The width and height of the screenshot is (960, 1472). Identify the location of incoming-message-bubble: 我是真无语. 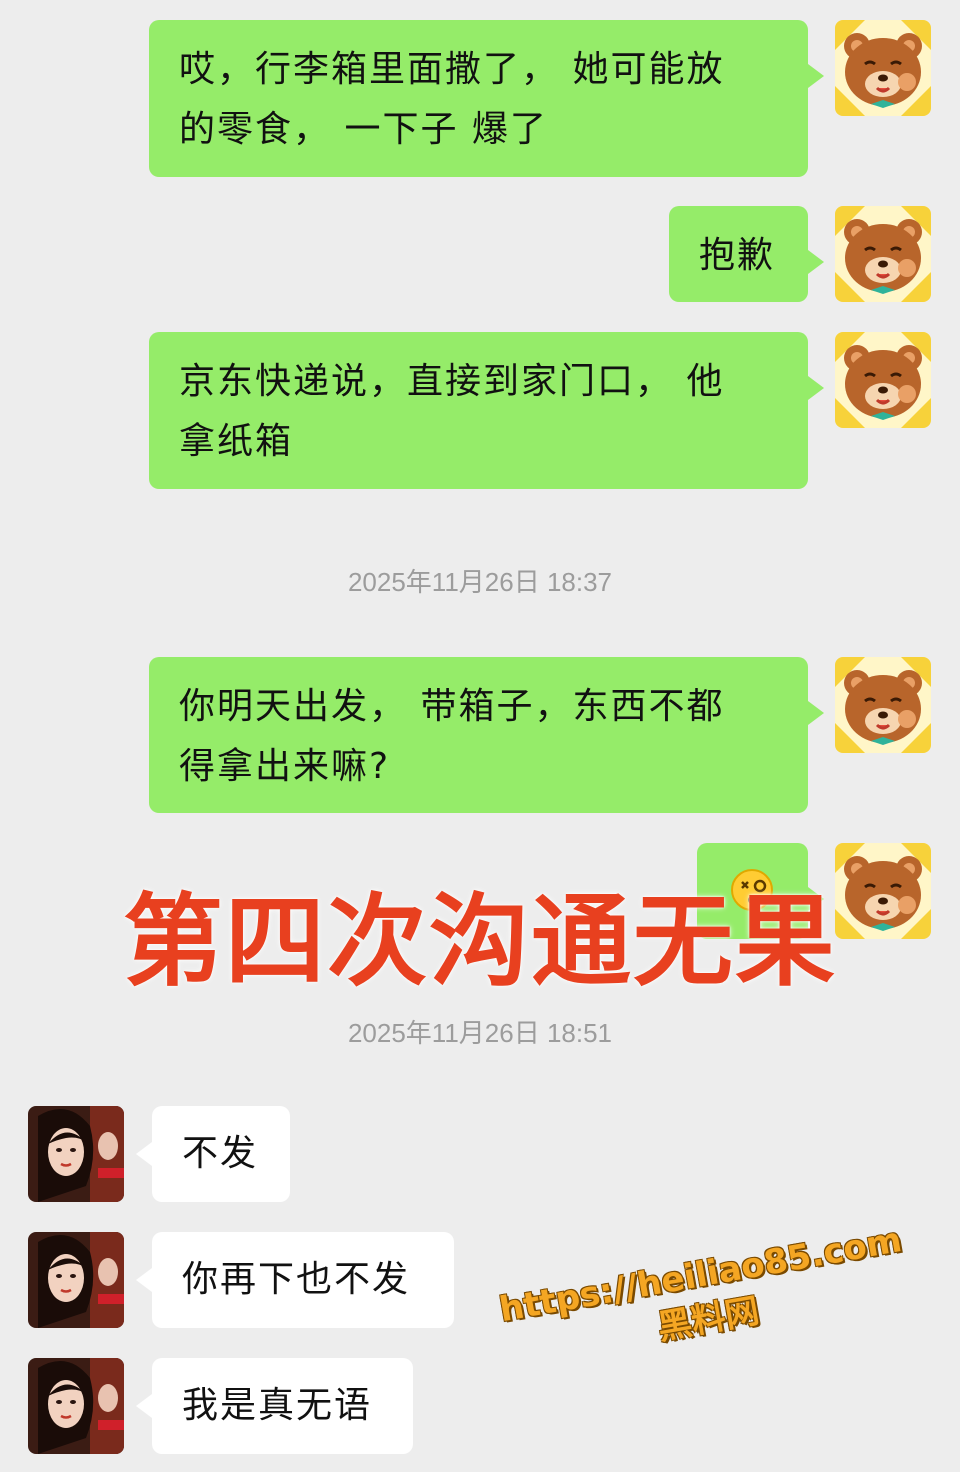
(274, 1406).